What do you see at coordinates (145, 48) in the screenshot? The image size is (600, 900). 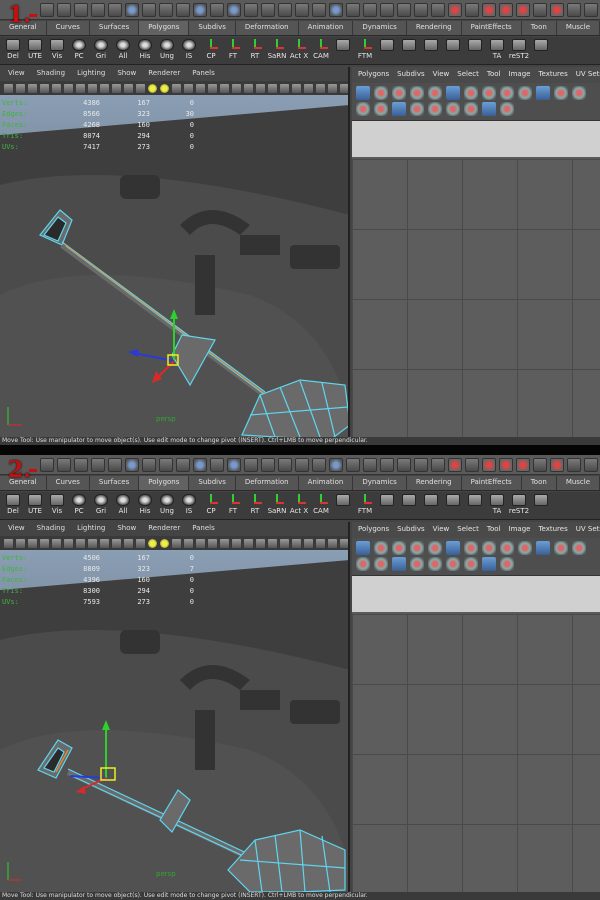 I see `shelf-button: His` at bounding box center [145, 48].